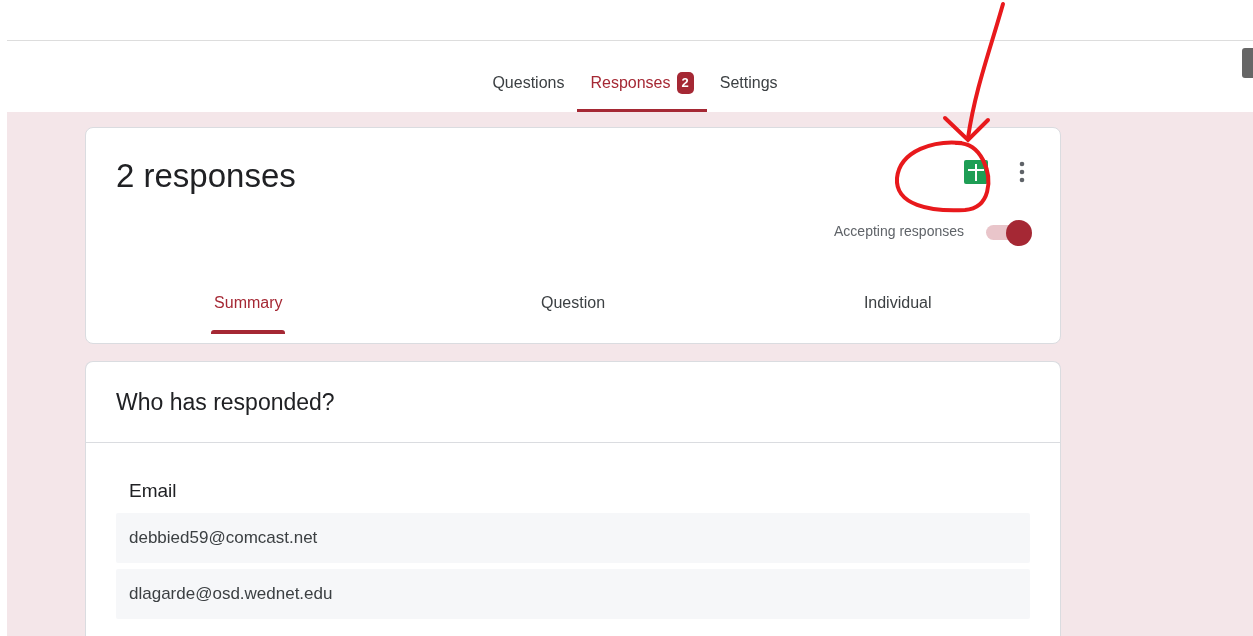  What do you see at coordinates (748, 91) in the screenshot?
I see `tab: Settings` at bounding box center [748, 91].